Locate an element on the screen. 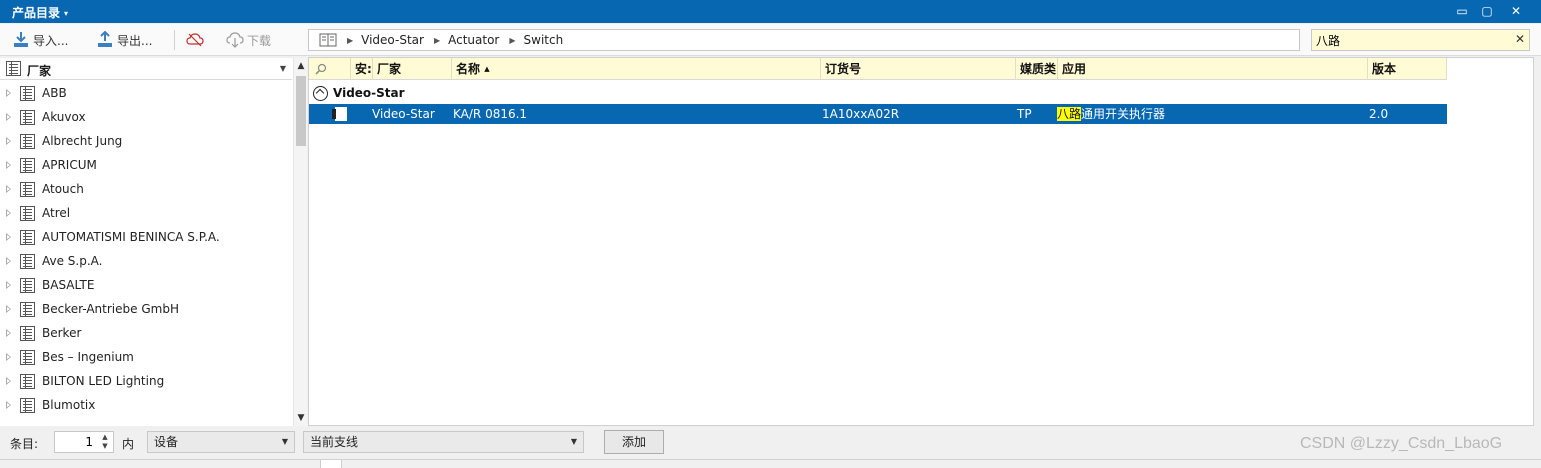 Image resolution: width=1541 pixels, height=468 pixels. list-item: APRICUM is located at coordinates (146, 166).